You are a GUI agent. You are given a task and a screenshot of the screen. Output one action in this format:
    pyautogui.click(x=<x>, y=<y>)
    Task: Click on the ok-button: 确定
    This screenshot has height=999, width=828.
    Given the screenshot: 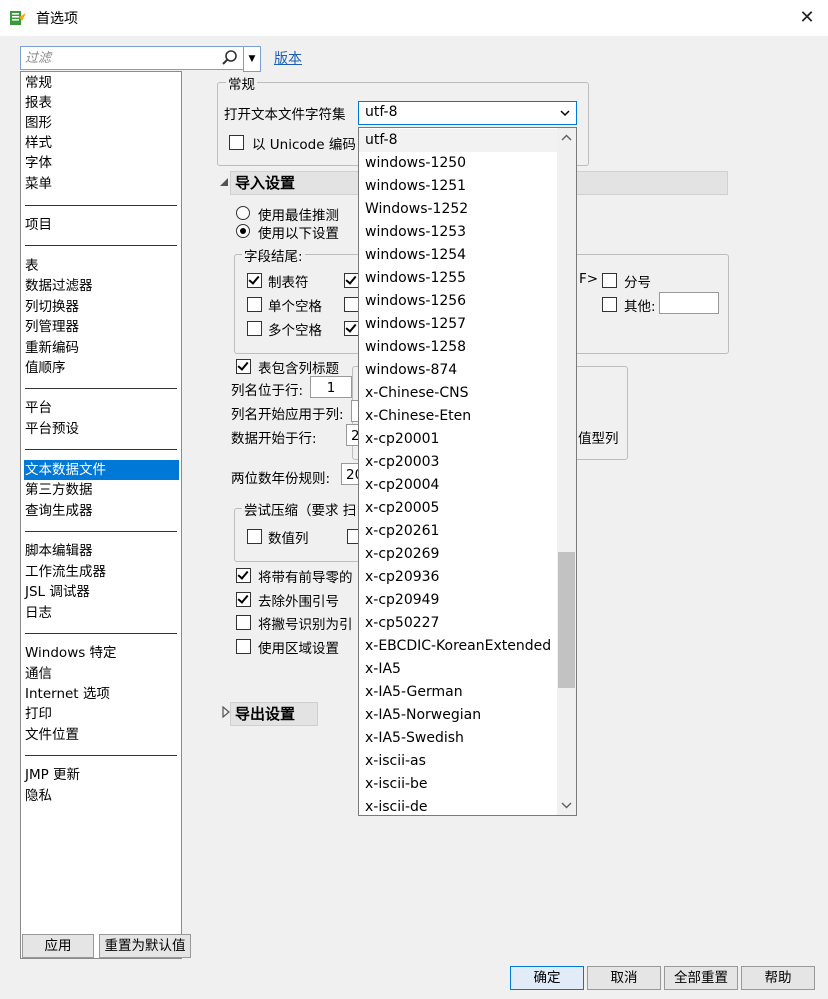 What is the action you would take?
    pyautogui.click(x=547, y=978)
    